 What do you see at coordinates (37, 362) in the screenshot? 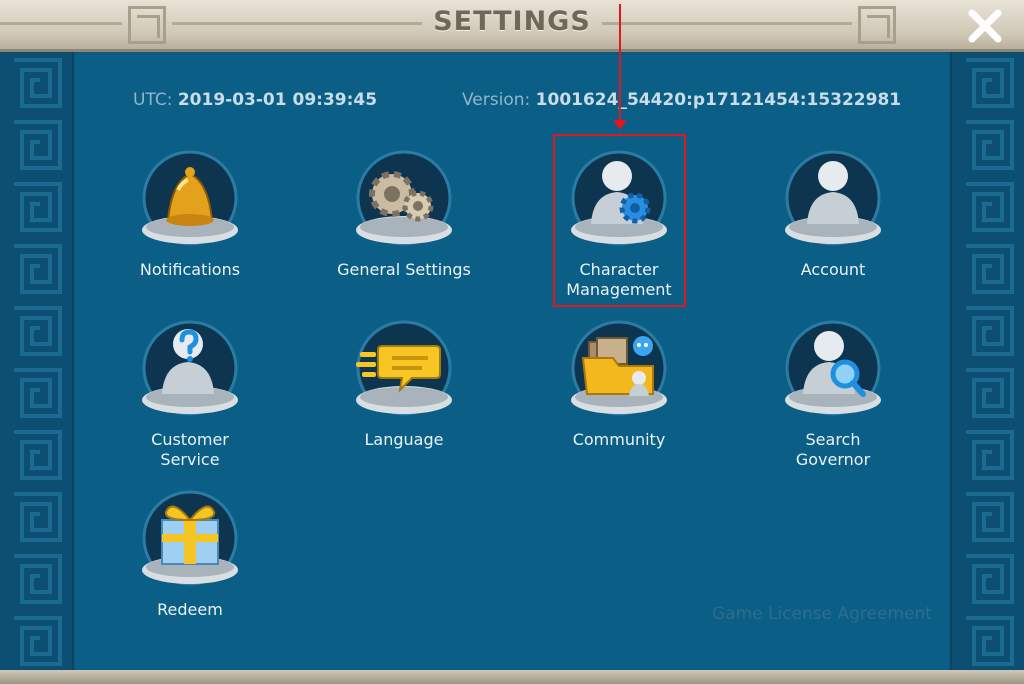
I see `left-border-ornament` at bounding box center [37, 362].